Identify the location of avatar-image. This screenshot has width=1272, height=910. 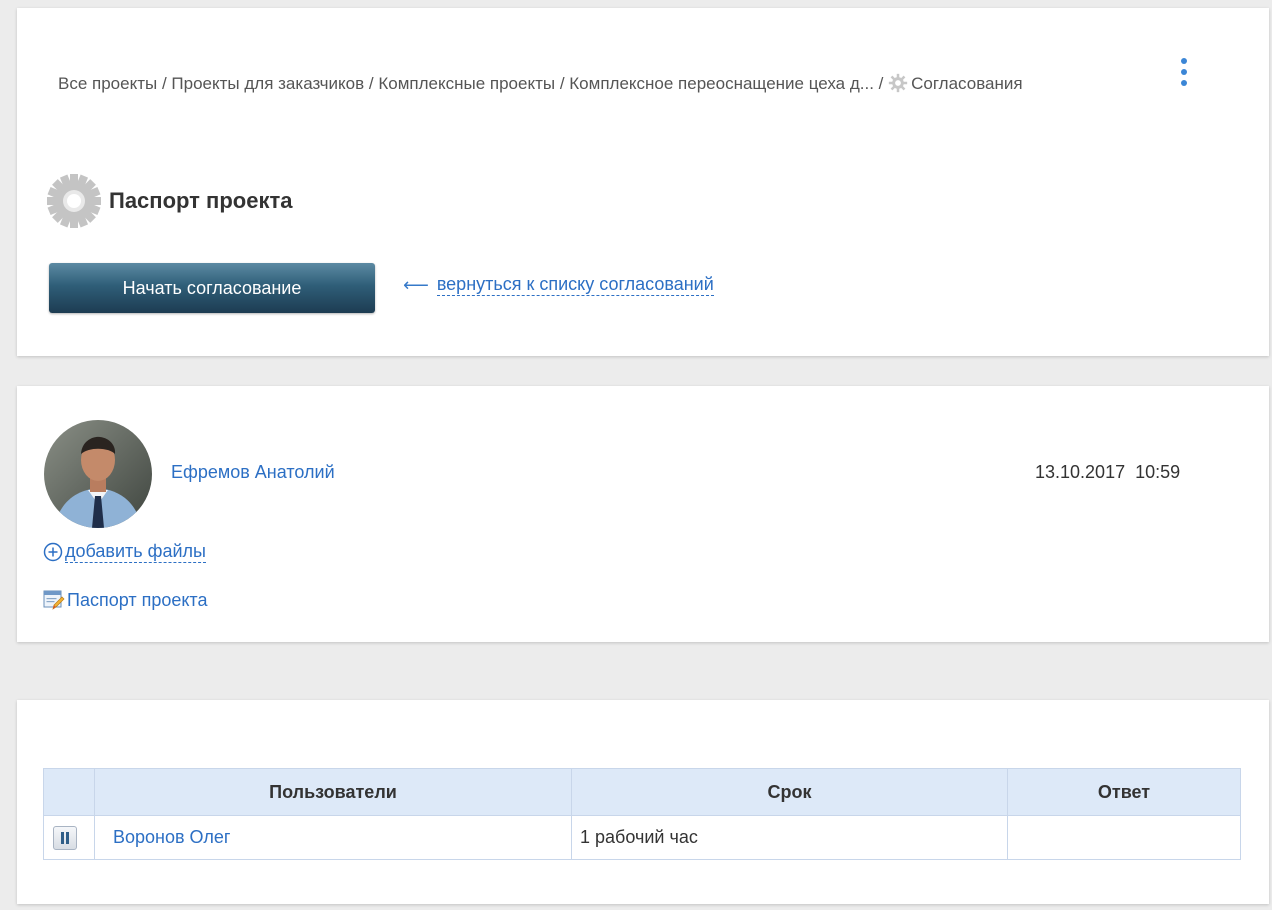
(98, 474).